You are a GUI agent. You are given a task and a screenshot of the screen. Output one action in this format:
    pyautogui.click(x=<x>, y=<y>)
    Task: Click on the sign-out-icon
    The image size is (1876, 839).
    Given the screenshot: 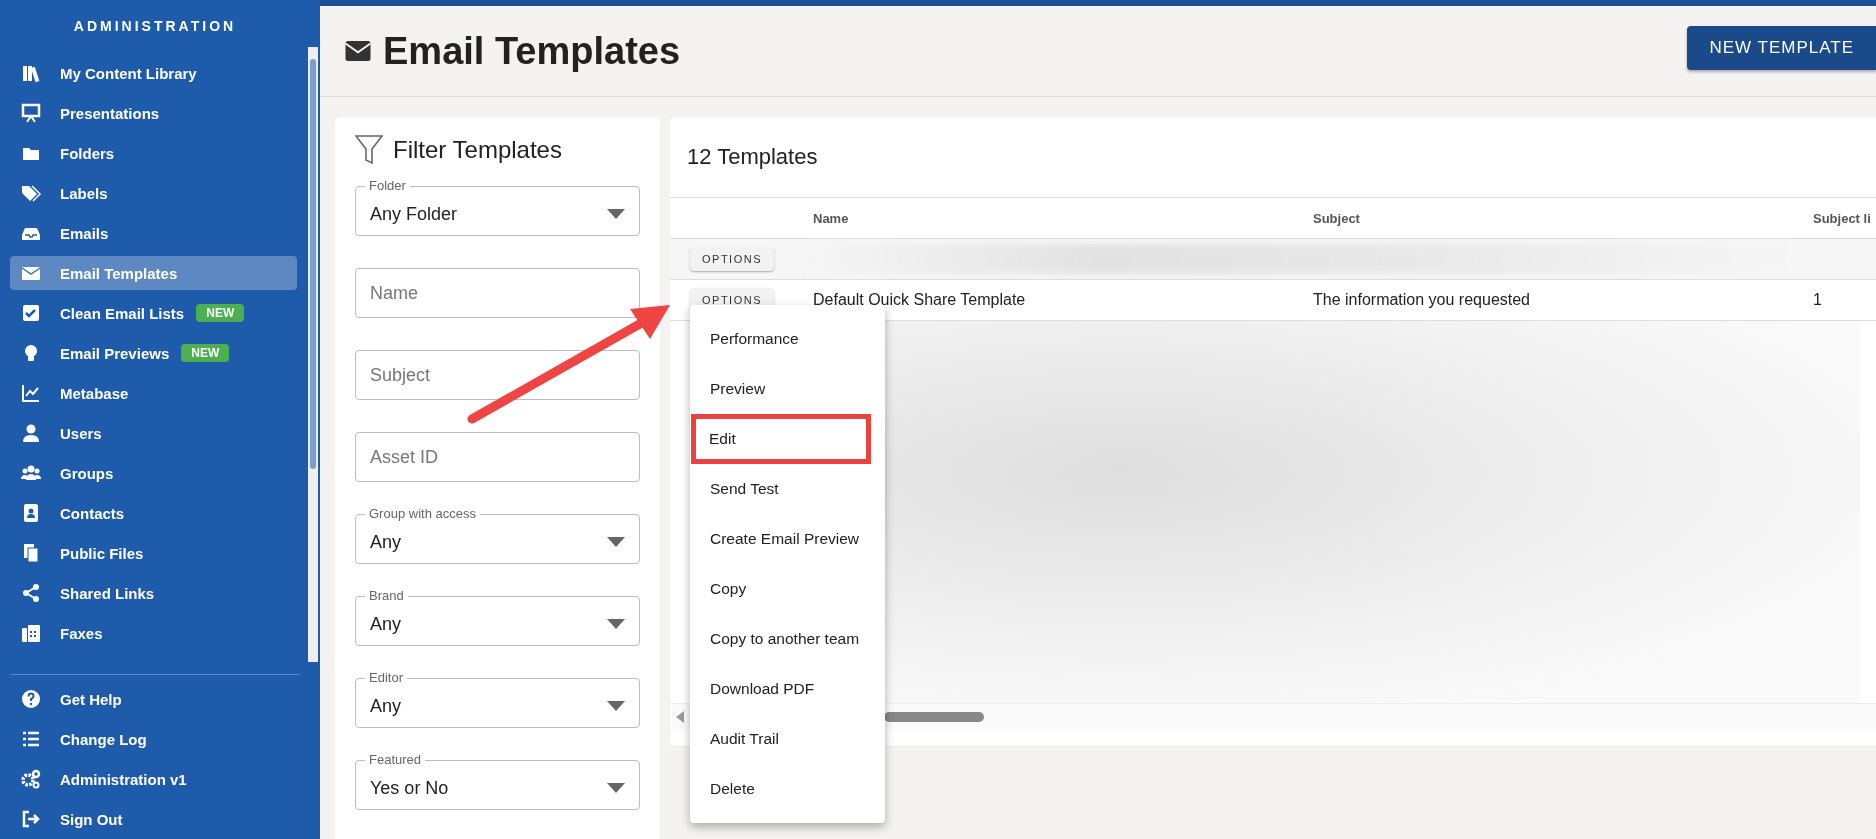 What is the action you would take?
    pyautogui.click(x=31, y=819)
    